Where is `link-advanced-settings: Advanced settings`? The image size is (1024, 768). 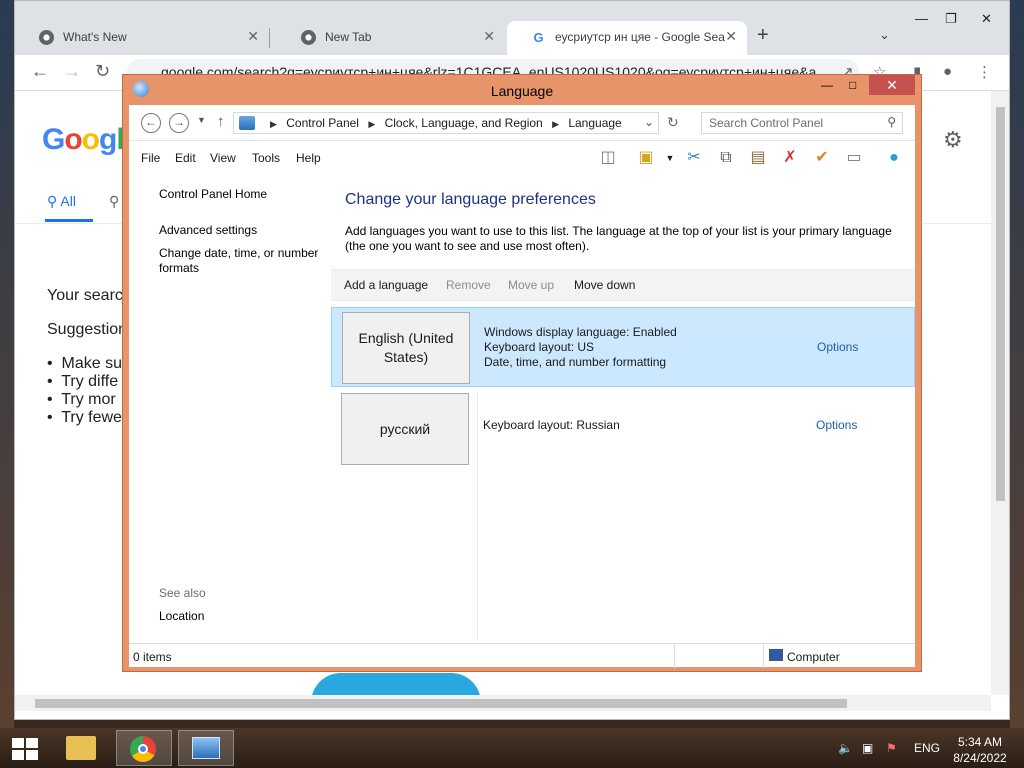
link-advanced-settings: Advanced settings is located at coordinates (208, 230).